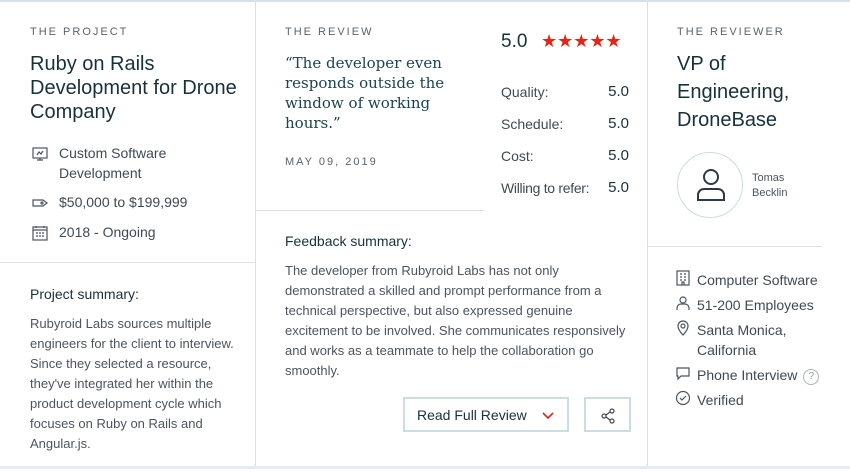 The width and height of the screenshot is (850, 472). I want to click on timeline-text: 2018 - Ongoing, so click(107, 232).